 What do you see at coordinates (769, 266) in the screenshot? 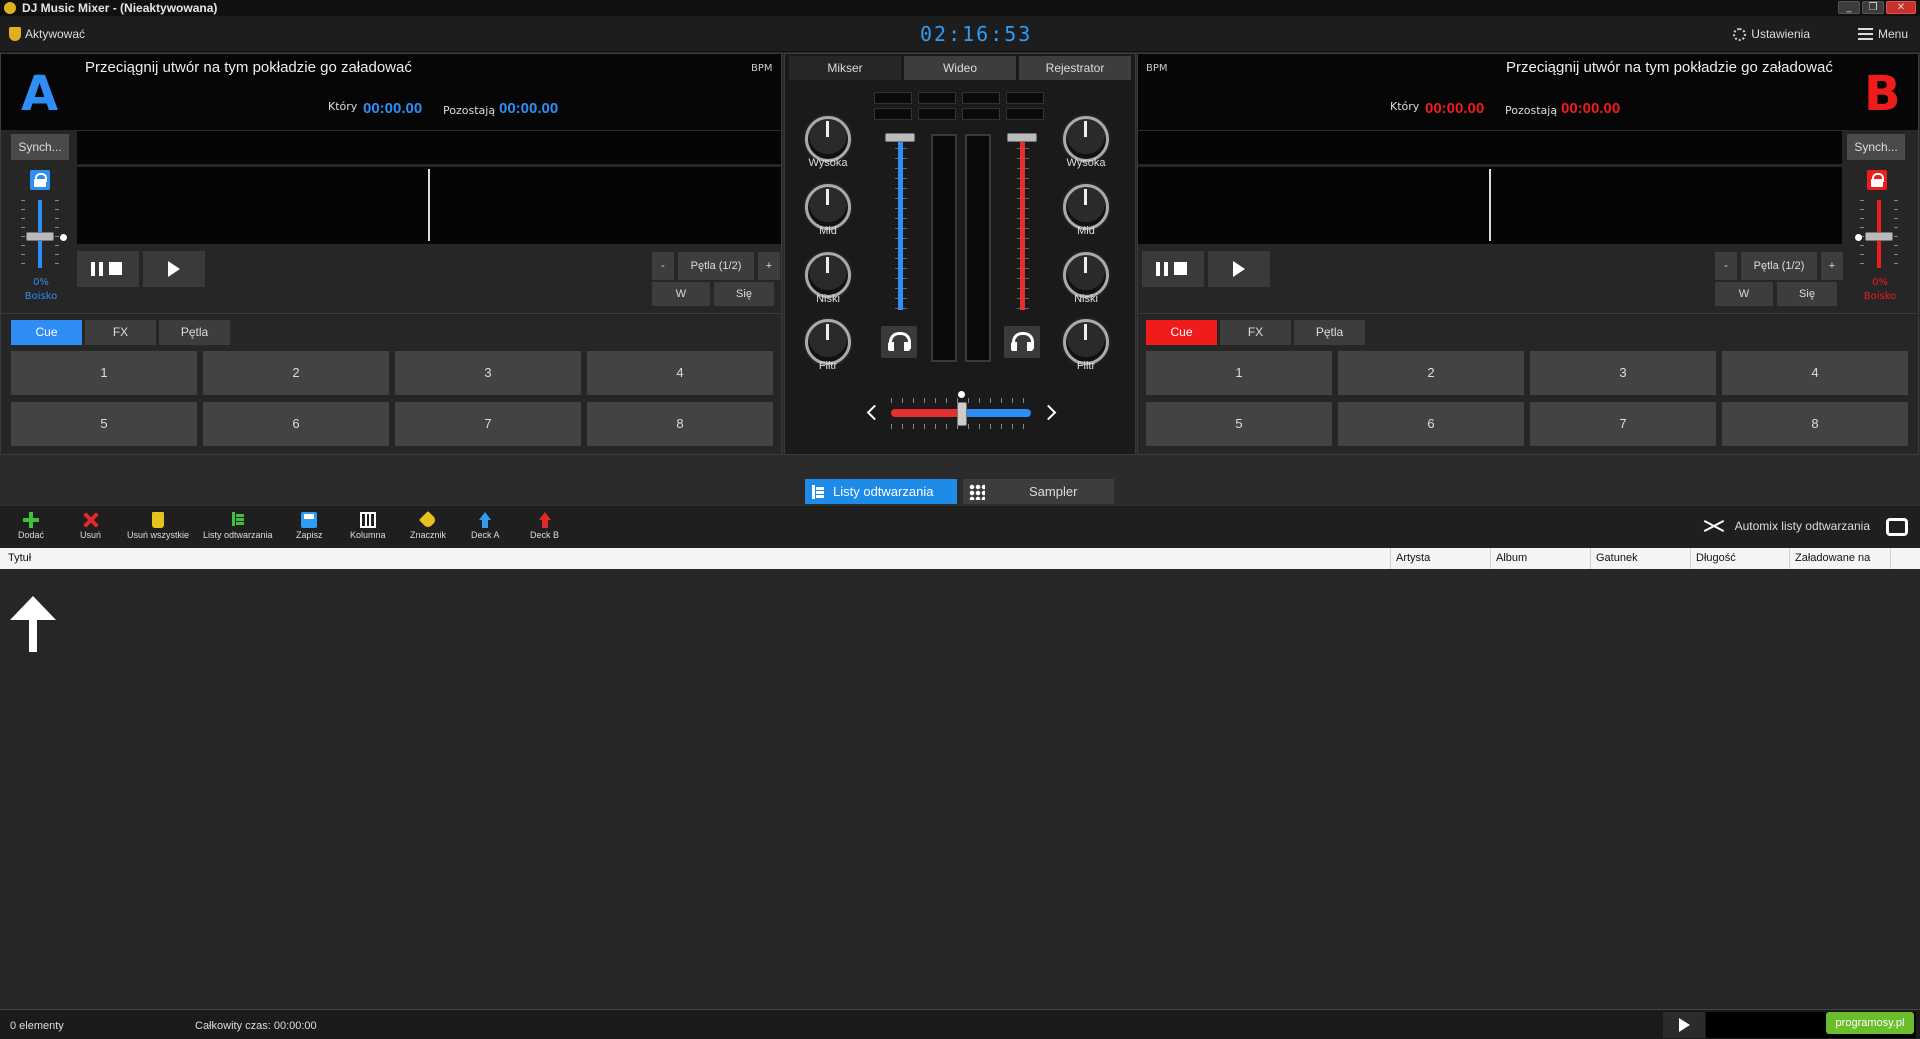
I see `deck-a-loop-plus: +` at bounding box center [769, 266].